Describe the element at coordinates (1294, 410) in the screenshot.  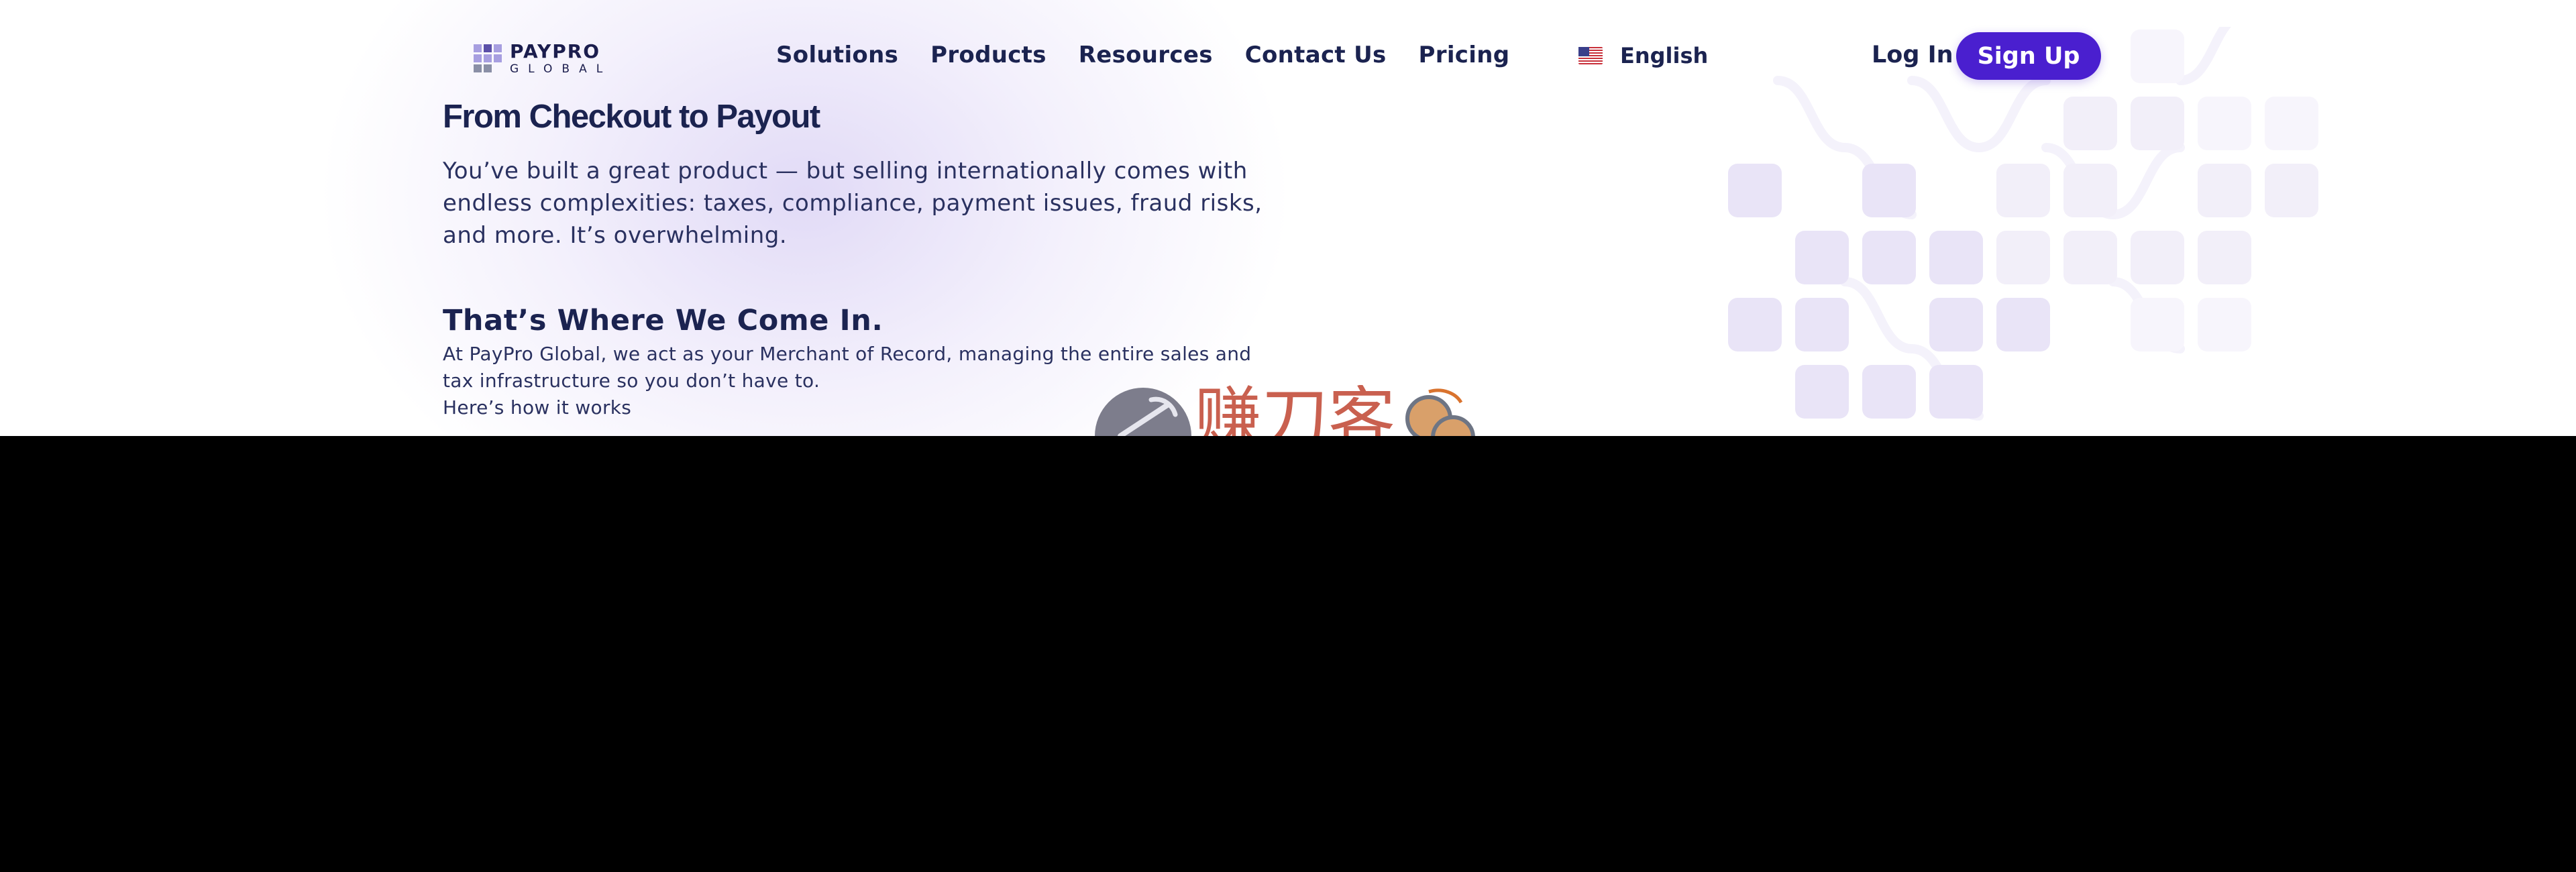
I see `watermark-text: 赚刀客` at that location.